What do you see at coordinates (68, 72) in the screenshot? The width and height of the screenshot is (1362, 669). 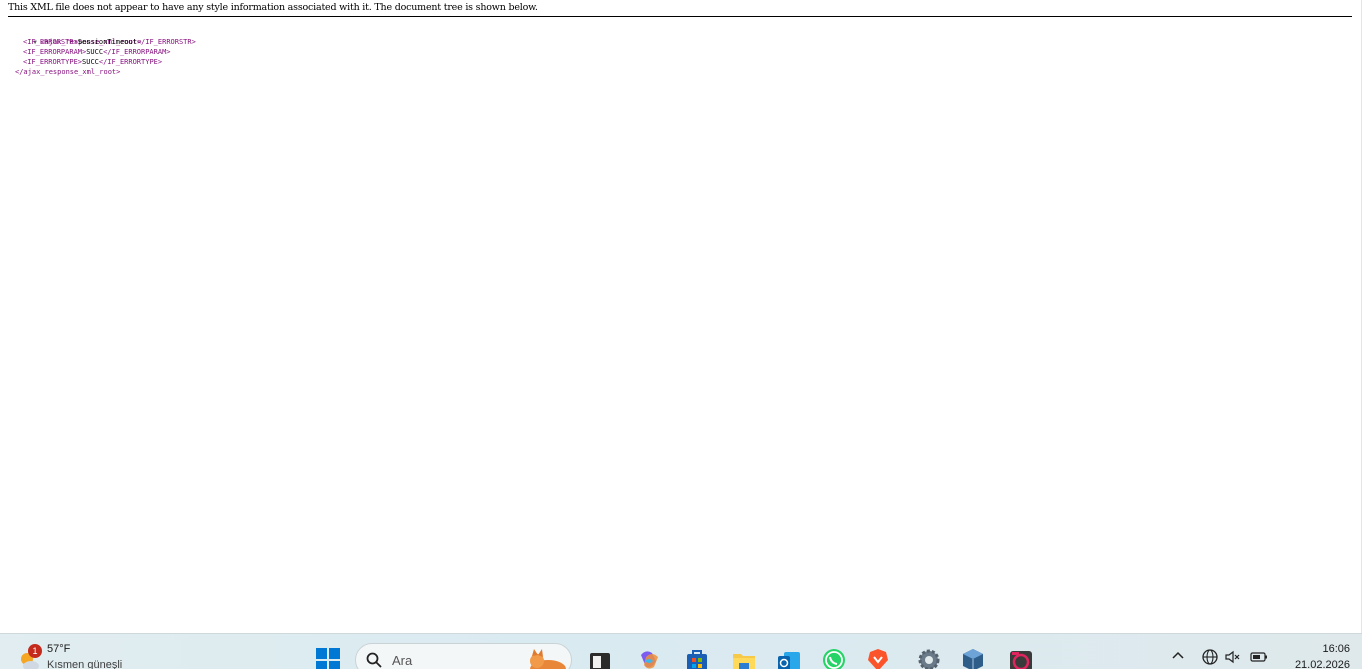 I see `xml-root-close-tag: </ajax_response_xml_root>` at bounding box center [68, 72].